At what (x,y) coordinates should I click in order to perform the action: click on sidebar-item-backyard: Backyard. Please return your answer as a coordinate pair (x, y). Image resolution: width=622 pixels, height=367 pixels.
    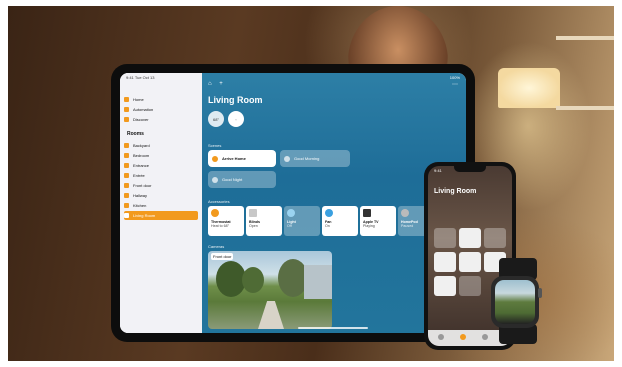
    Looking at the image, I should click on (161, 145).